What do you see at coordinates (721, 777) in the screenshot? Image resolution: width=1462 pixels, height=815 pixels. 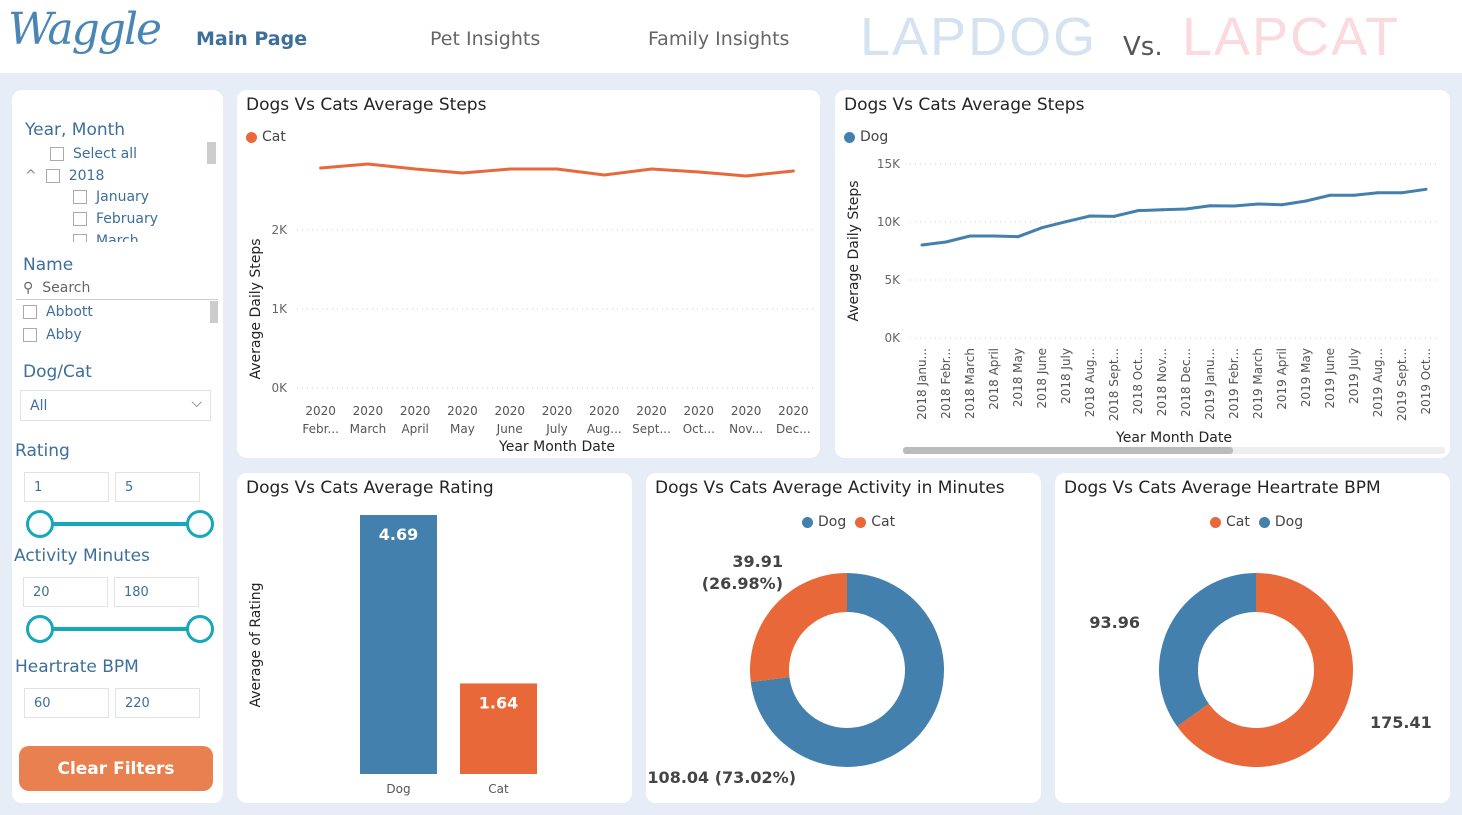 I see `data-label: 108.04 (73.02%)` at bounding box center [721, 777].